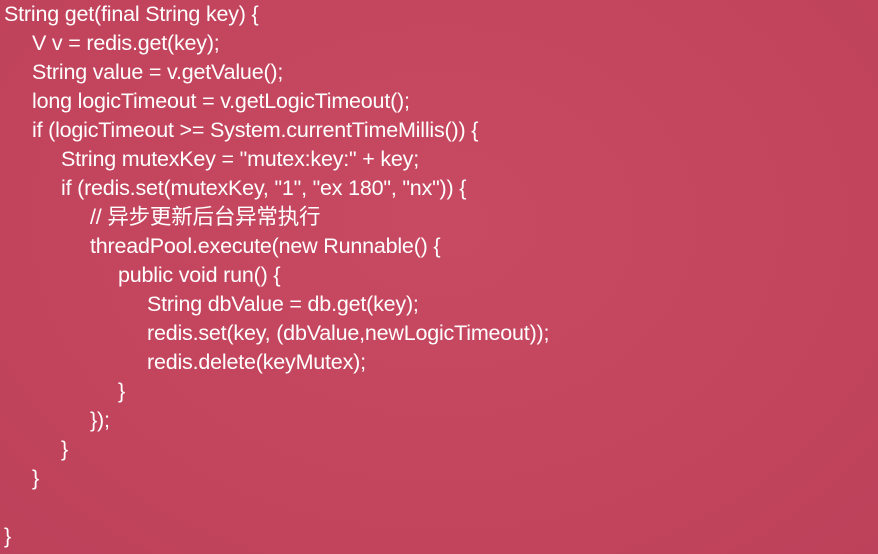 Image resolution: width=878 pixels, height=554 pixels. What do you see at coordinates (199, 275) in the screenshot?
I see `code-line-run-method: public void run() {` at bounding box center [199, 275].